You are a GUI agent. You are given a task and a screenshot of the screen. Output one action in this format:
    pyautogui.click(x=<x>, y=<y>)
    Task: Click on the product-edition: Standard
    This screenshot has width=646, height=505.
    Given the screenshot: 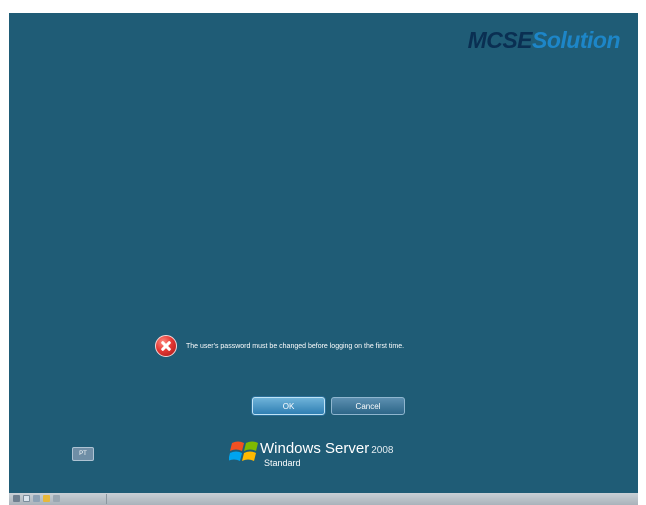 What is the action you would take?
    pyautogui.click(x=282, y=463)
    